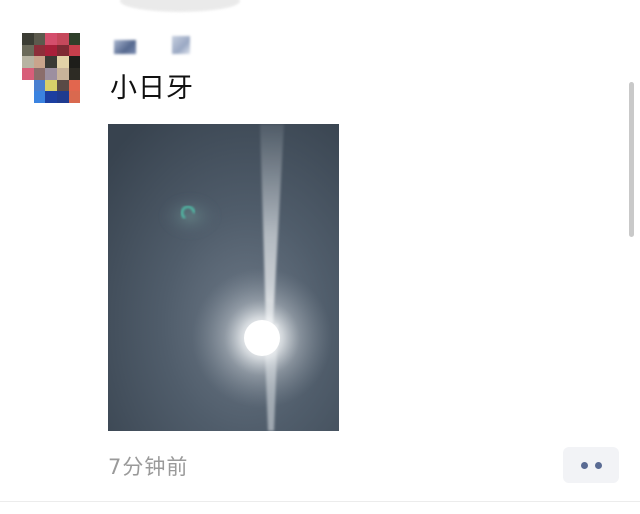  I want to click on username-blurred, so click(157, 43).